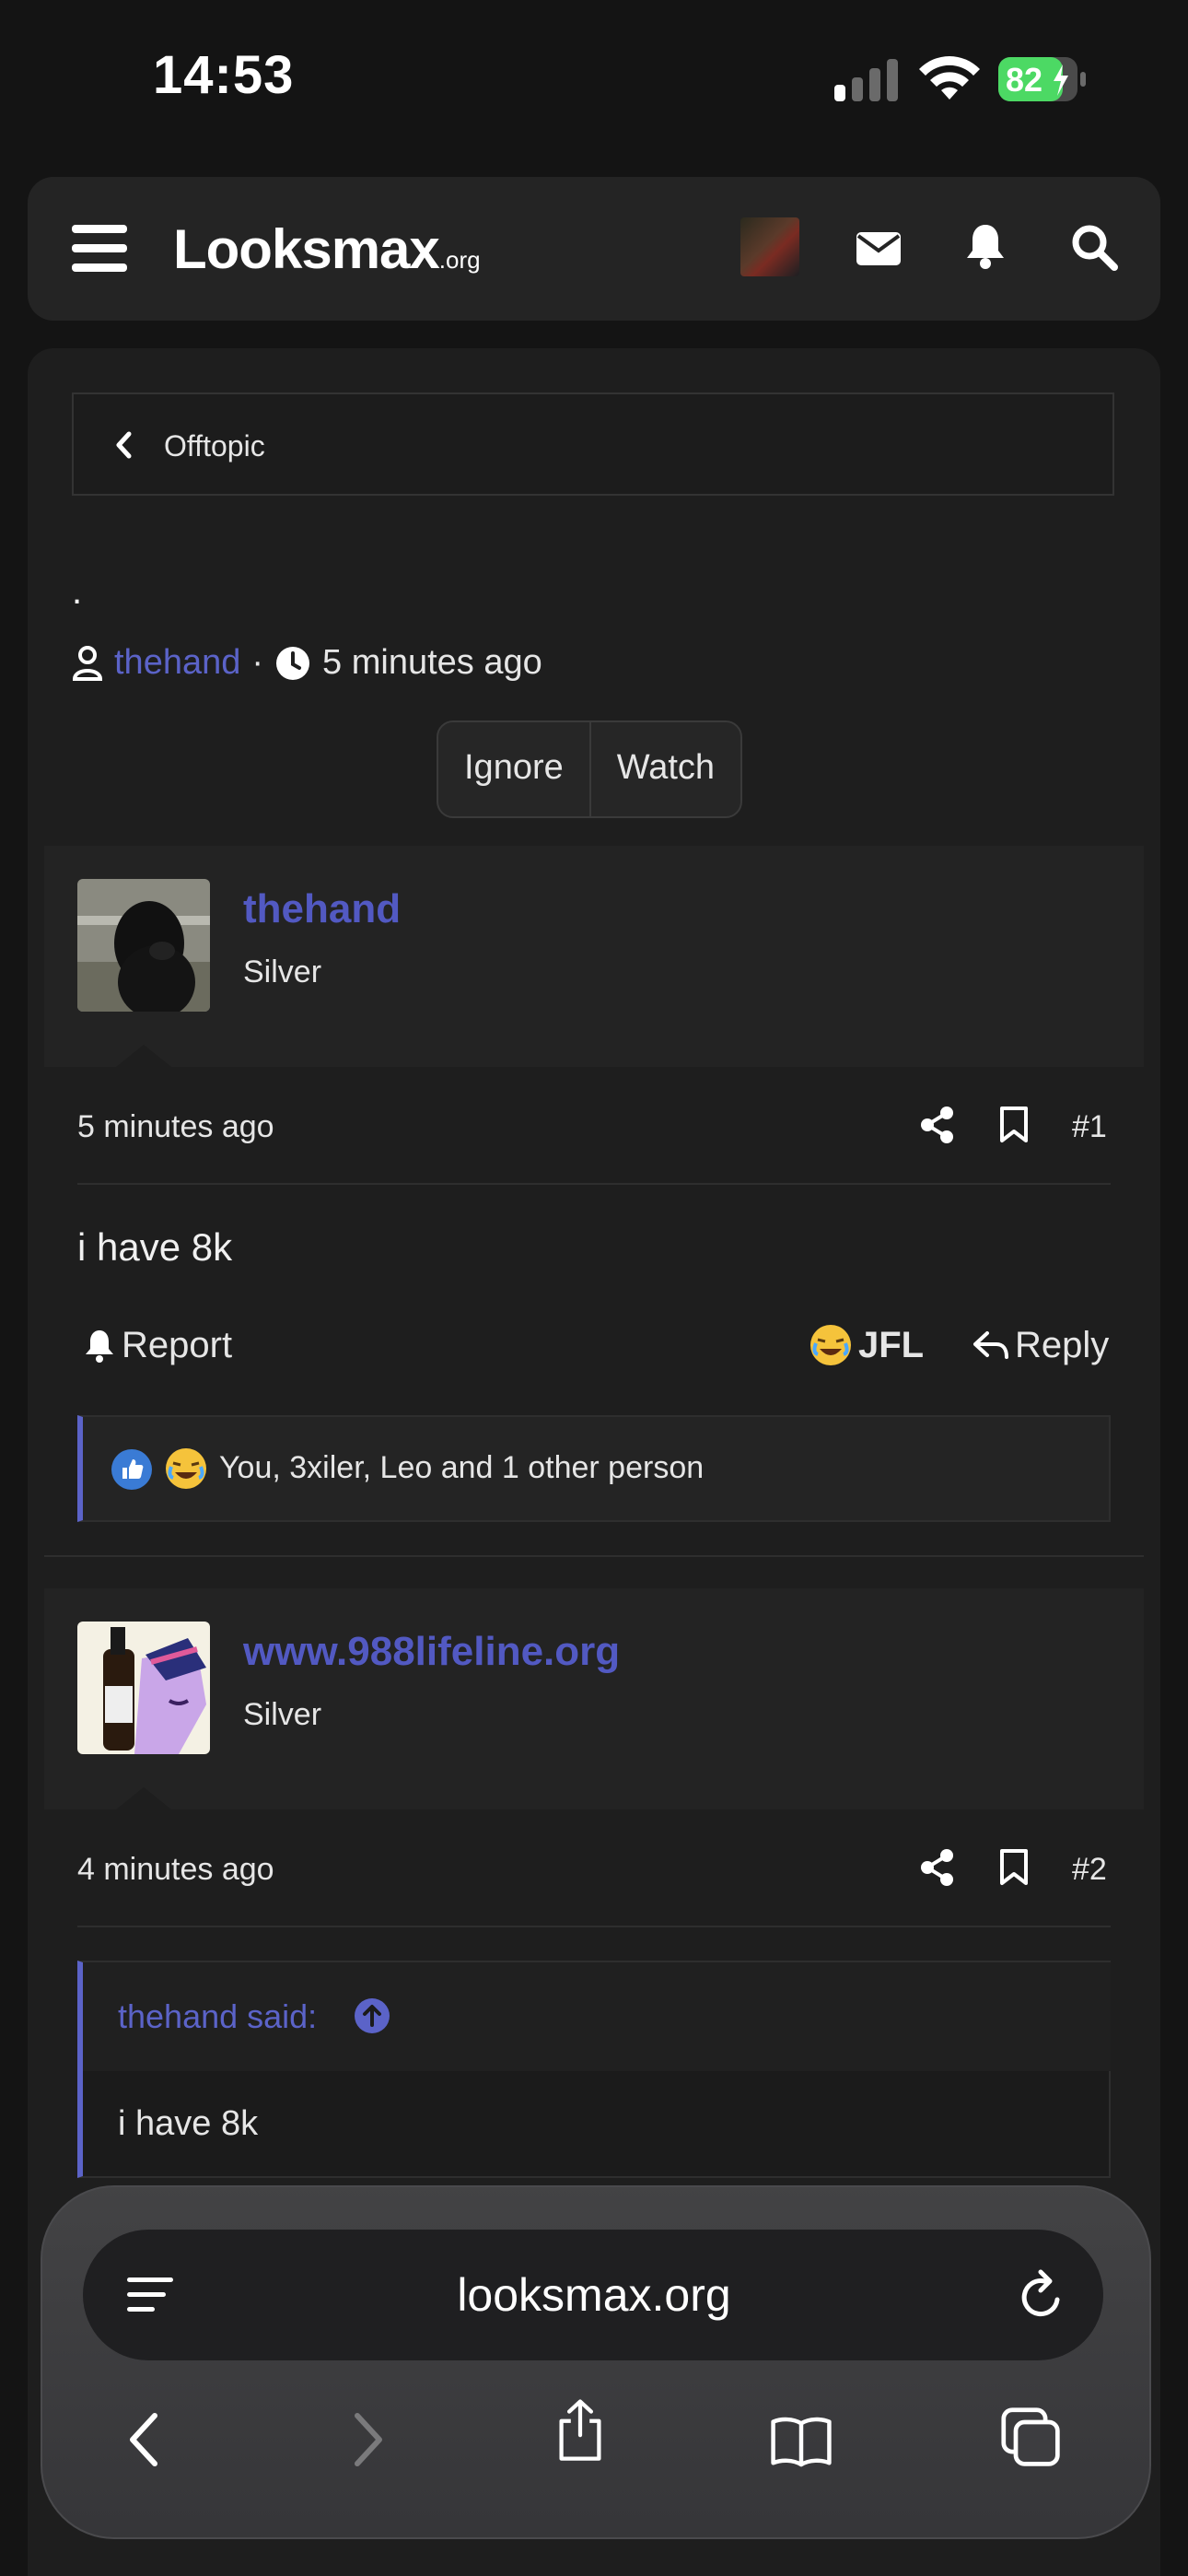 This screenshot has width=1188, height=2576. Describe the element at coordinates (594, 1556) in the screenshot. I see `post-separator` at that location.